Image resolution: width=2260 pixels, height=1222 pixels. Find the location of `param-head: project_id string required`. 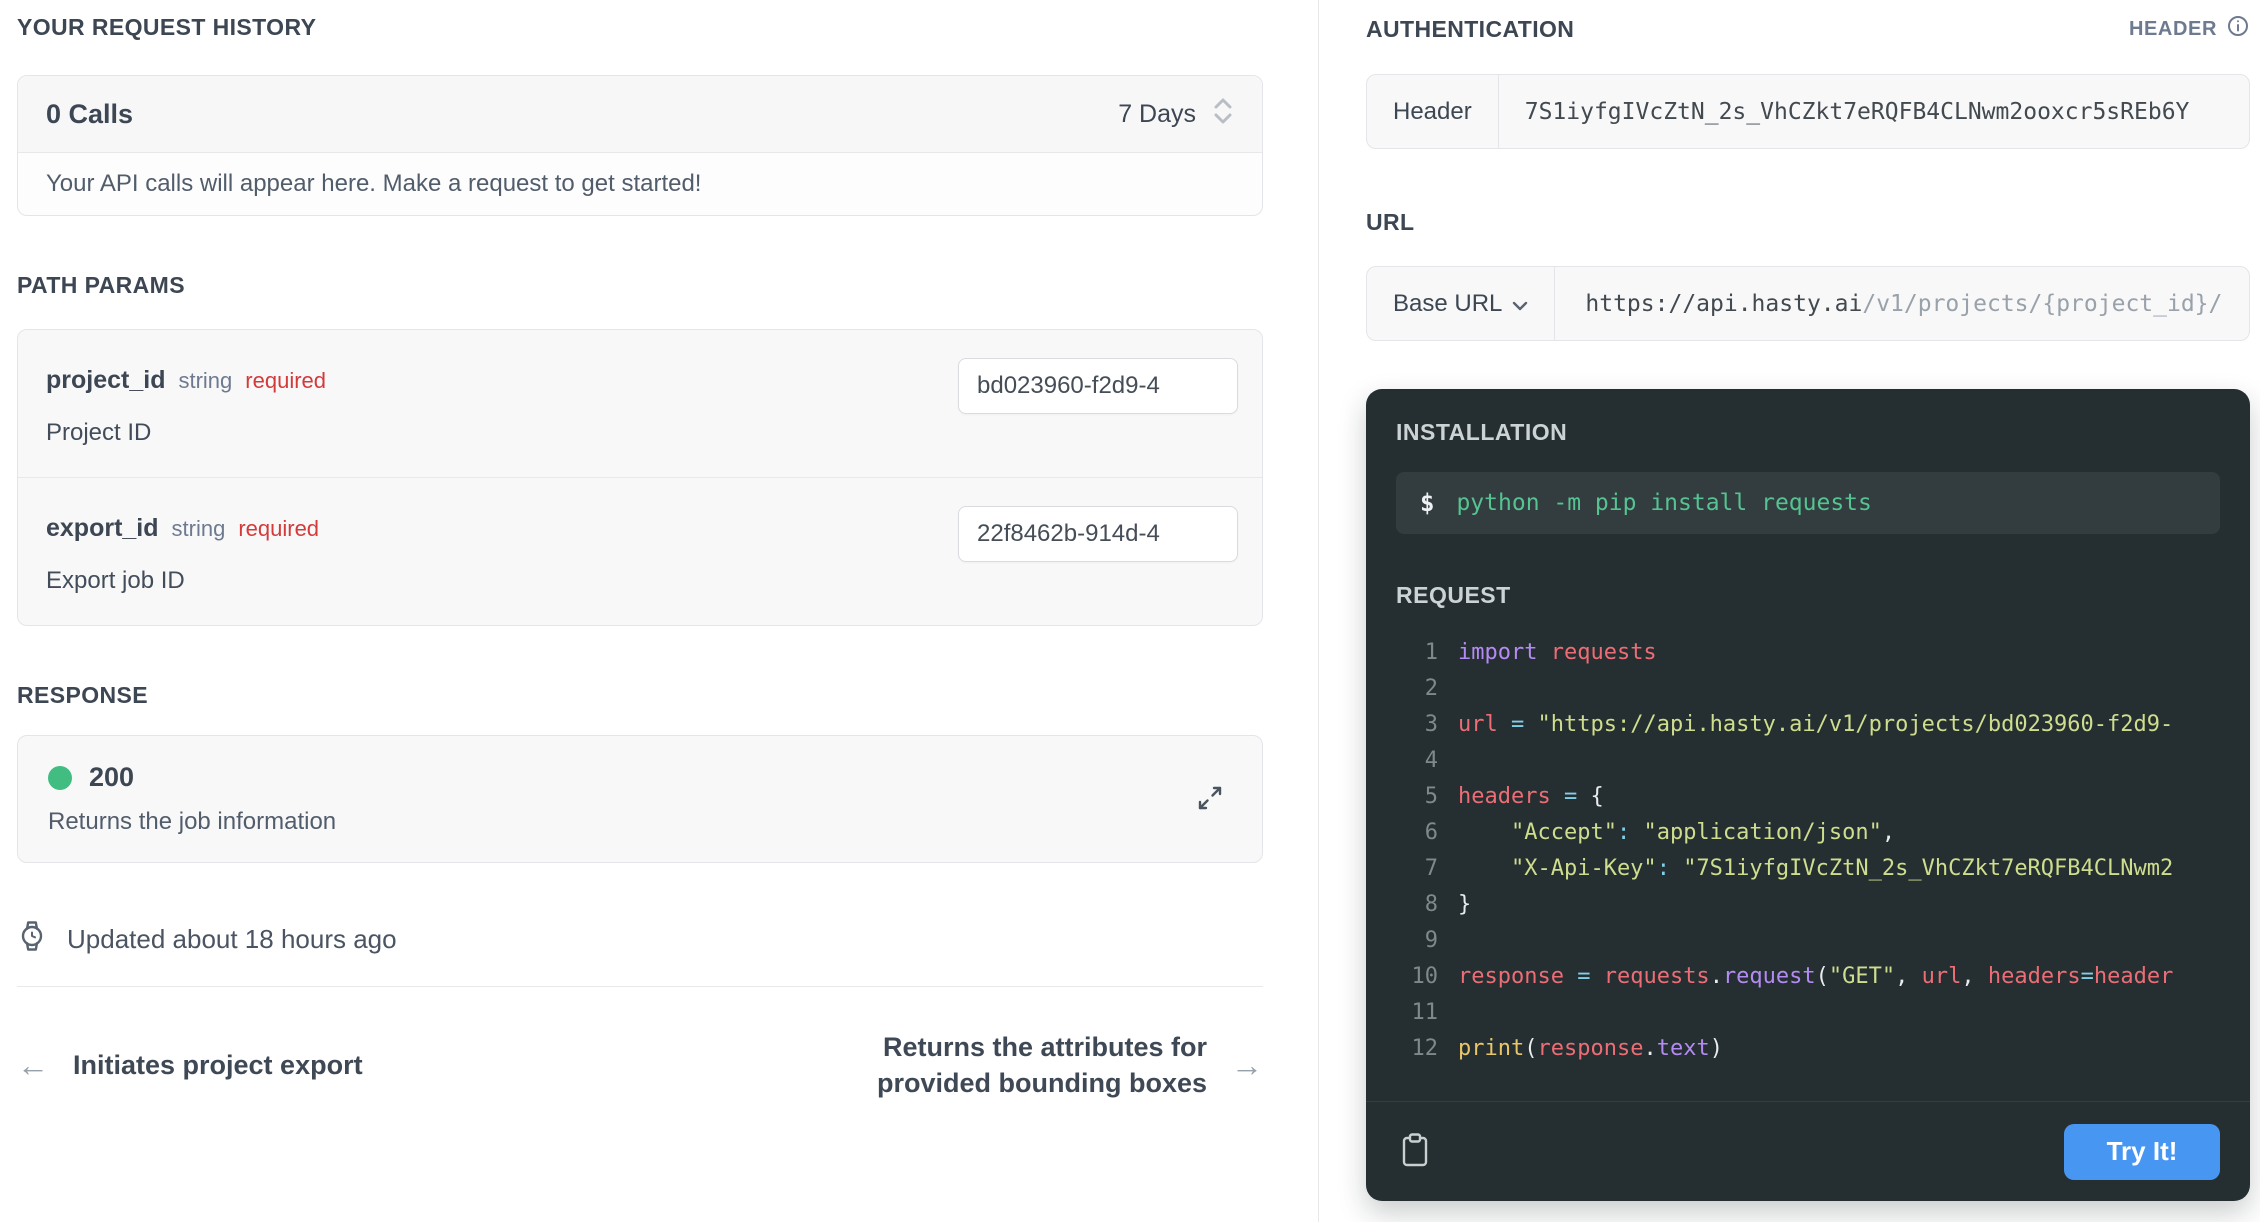

param-head: project_id string required is located at coordinates (186, 380).